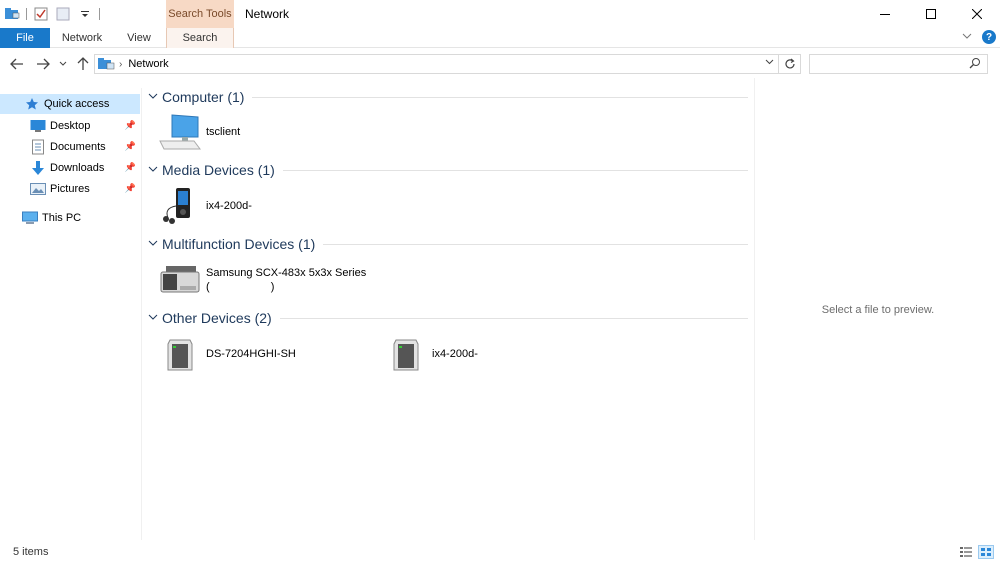  I want to click on search-input, so click(885, 64).